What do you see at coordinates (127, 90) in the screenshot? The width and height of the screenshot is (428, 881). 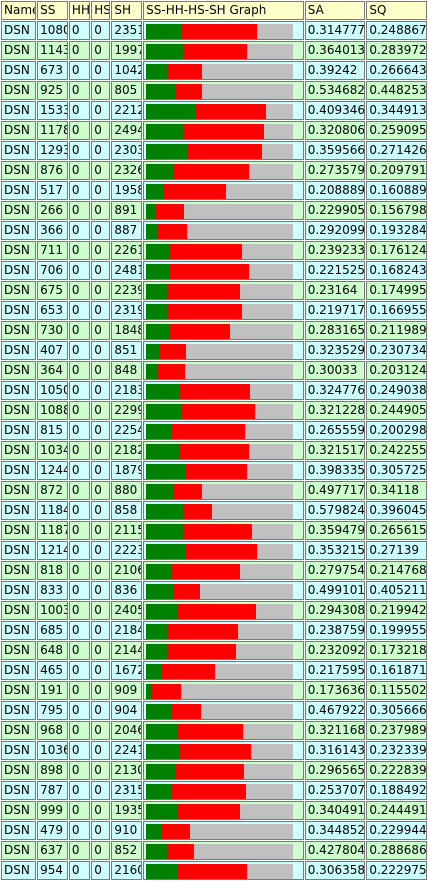 I see `cell-sh: 805` at bounding box center [127, 90].